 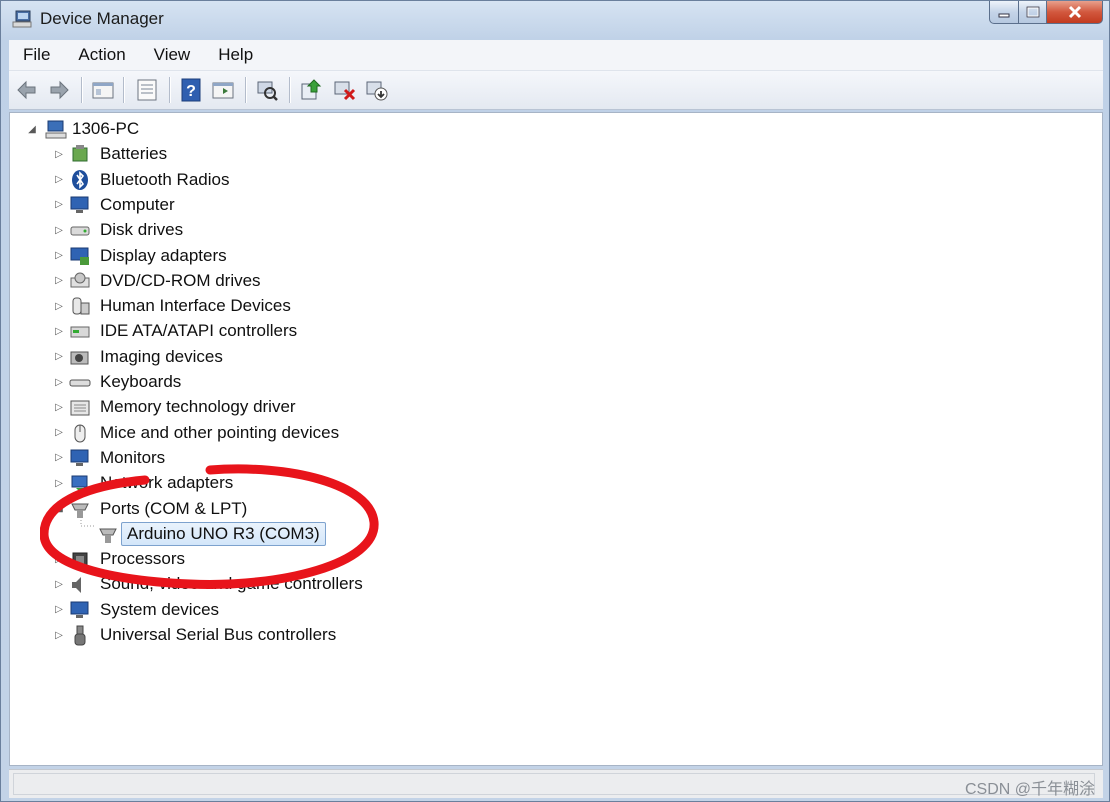 What do you see at coordinates (101, 55) in the screenshot?
I see `menu-action: Action` at bounding box center [101, 55].